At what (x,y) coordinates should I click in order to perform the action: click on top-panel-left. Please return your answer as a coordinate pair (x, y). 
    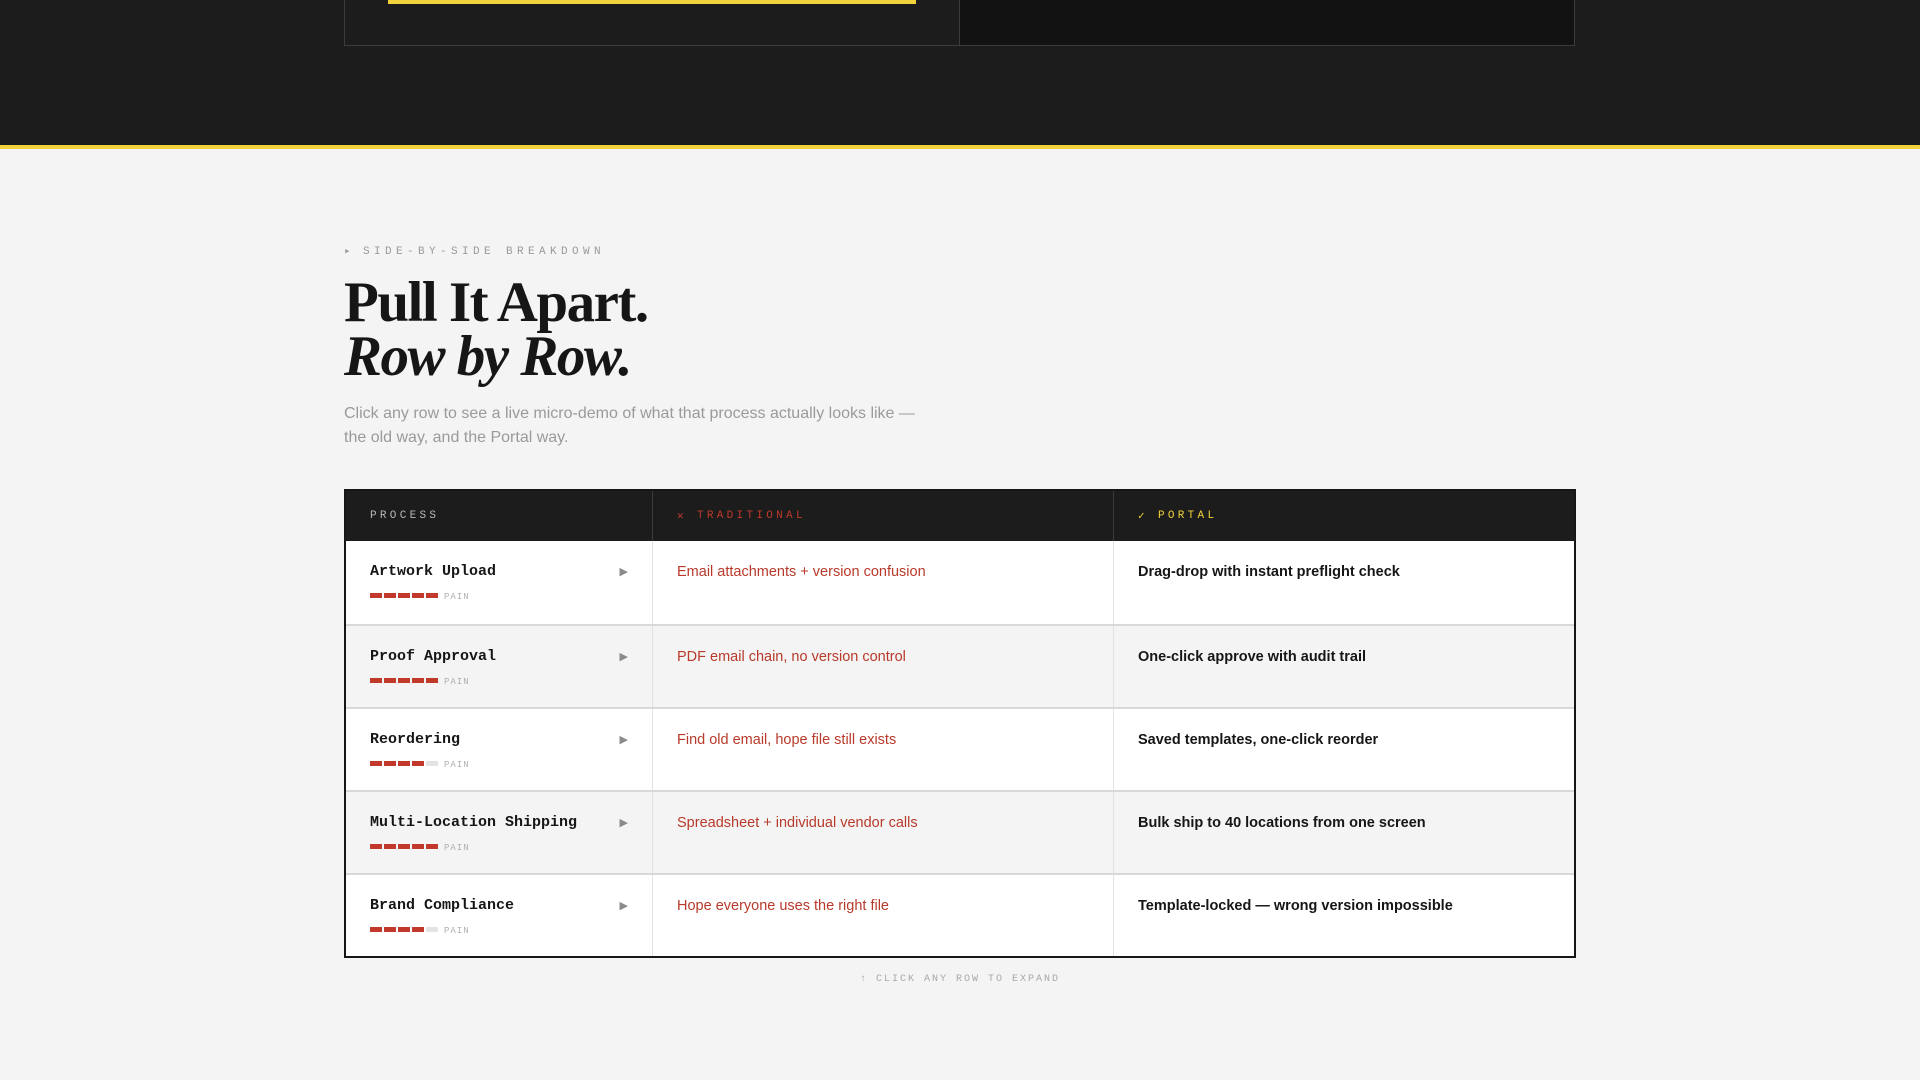
    Looking at the image, I should click on (652, 22).